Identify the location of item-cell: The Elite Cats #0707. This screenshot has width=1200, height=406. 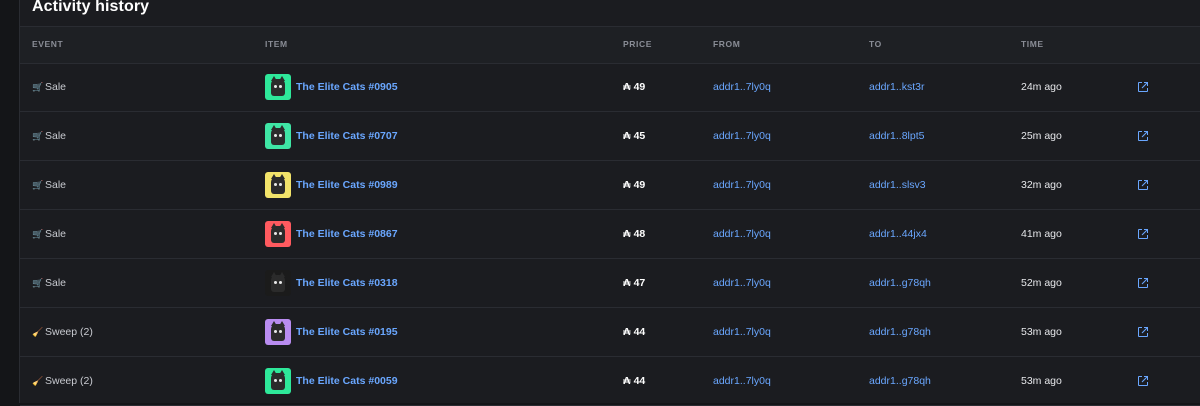
(331, 136).